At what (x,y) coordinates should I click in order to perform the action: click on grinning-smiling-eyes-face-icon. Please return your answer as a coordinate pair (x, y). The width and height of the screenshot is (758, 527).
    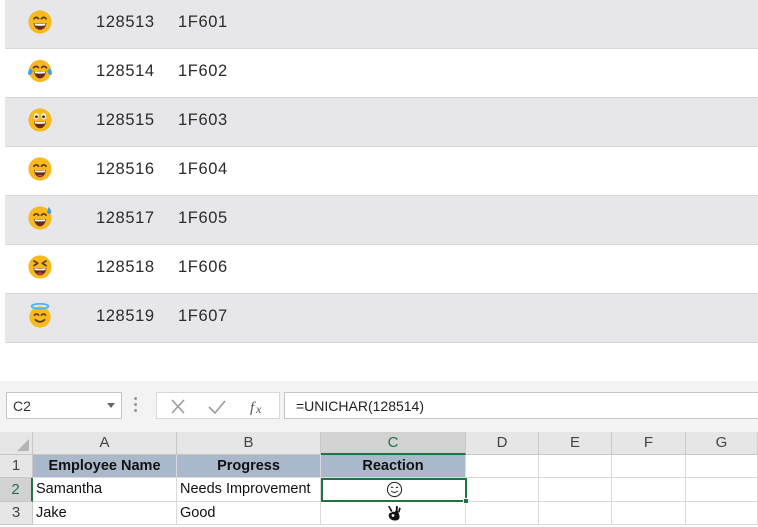
    Looking at the image, I should click on (40, 169).